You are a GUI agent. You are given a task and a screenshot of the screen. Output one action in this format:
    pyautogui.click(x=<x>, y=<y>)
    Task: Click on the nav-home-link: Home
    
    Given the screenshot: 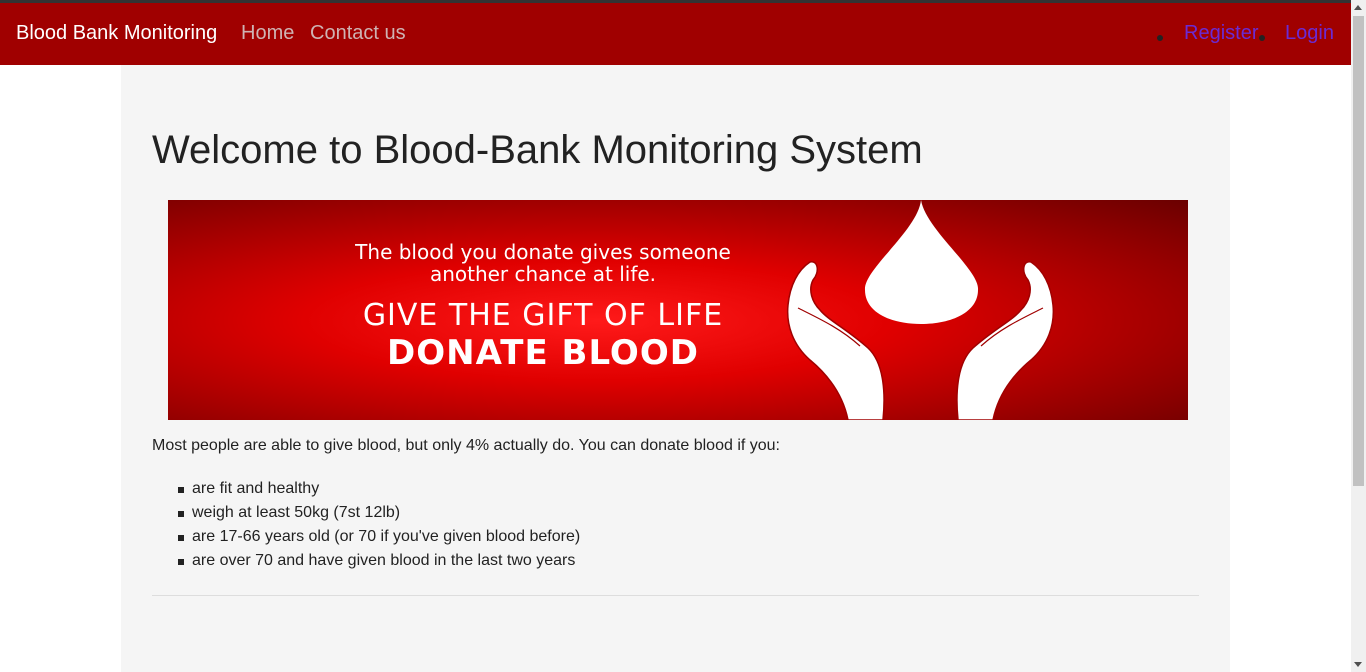 What is the action you would take?
    pyautogui.click(x=267, y=33)
    